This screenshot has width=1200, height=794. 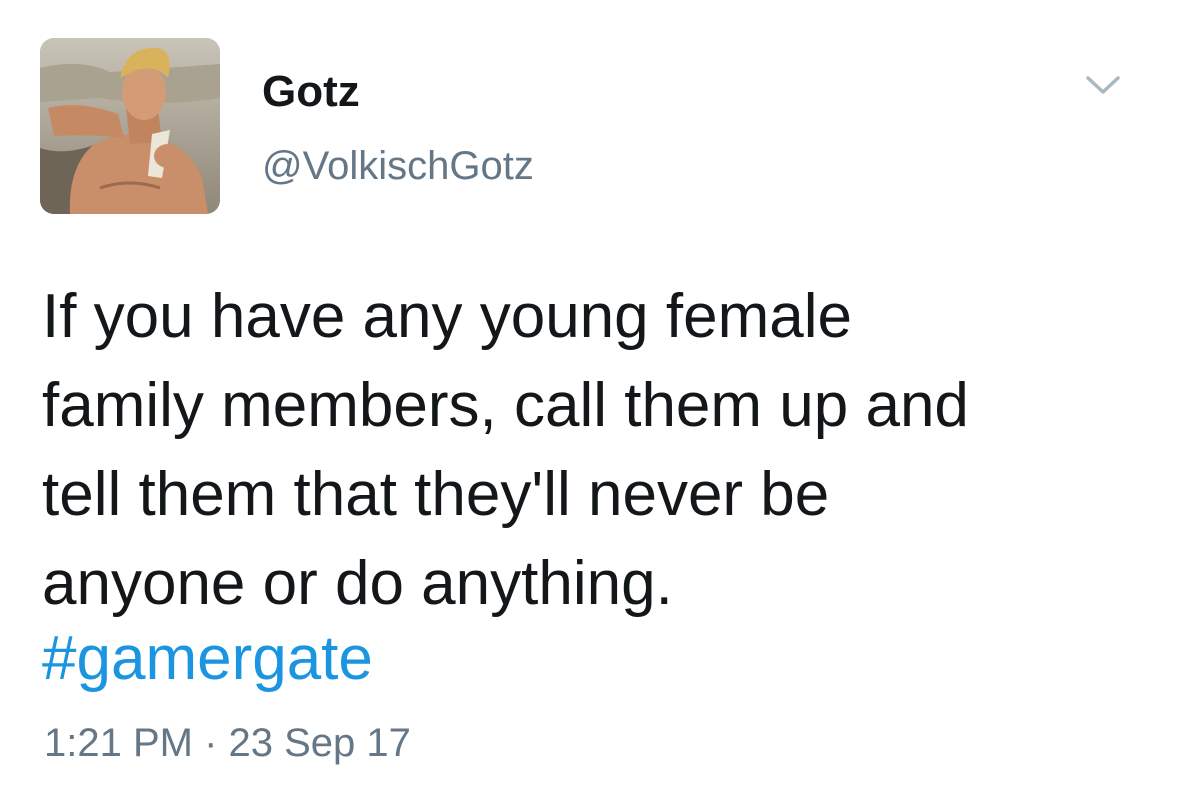 I want to click on tweet-text-line: family members, call them up and, so click(x=505, y=405).